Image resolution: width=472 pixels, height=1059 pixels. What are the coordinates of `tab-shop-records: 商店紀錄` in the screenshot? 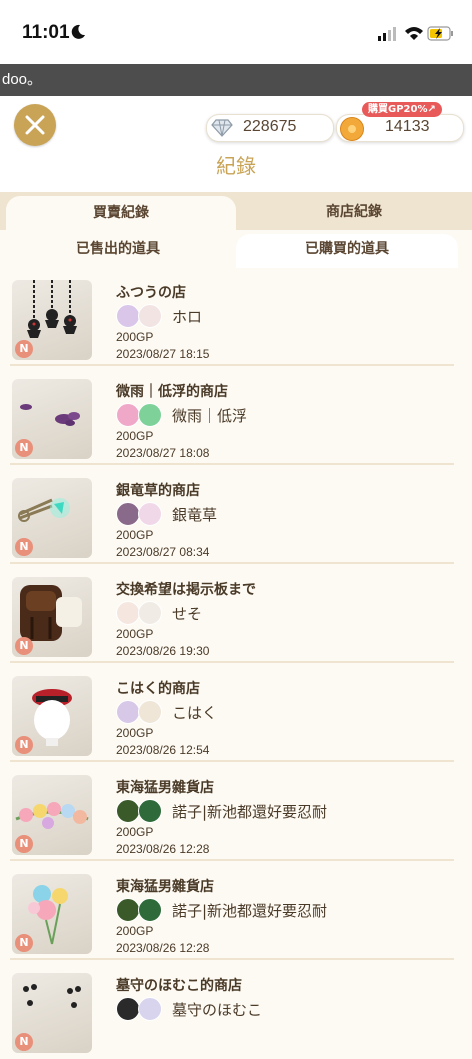 It's located at (354, 211).